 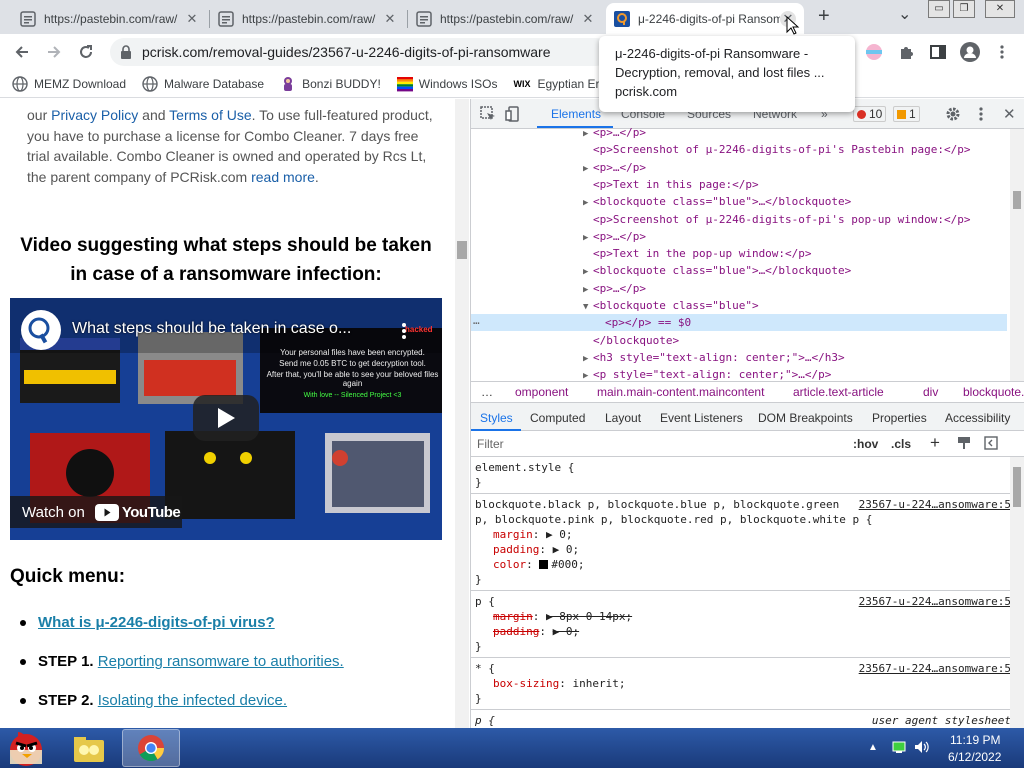 What do you see at coordinates (1017, 487) in the screenshot?
I see `styles-scrollbar-thumb` at bounding box center [1017, 487].